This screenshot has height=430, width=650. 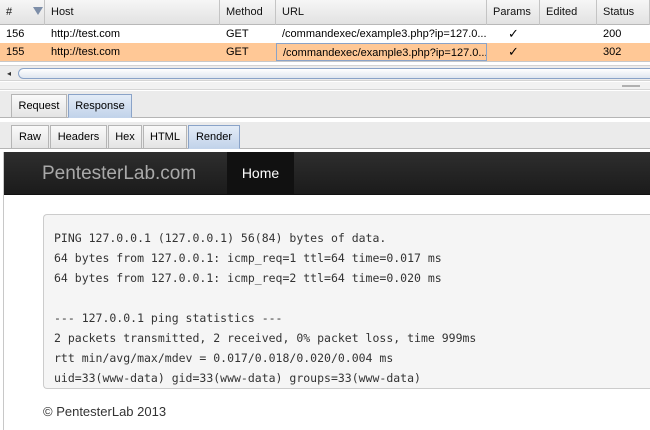 I want to click on site-footer: © PentesterLab 2013, so click(x=105, y=411).